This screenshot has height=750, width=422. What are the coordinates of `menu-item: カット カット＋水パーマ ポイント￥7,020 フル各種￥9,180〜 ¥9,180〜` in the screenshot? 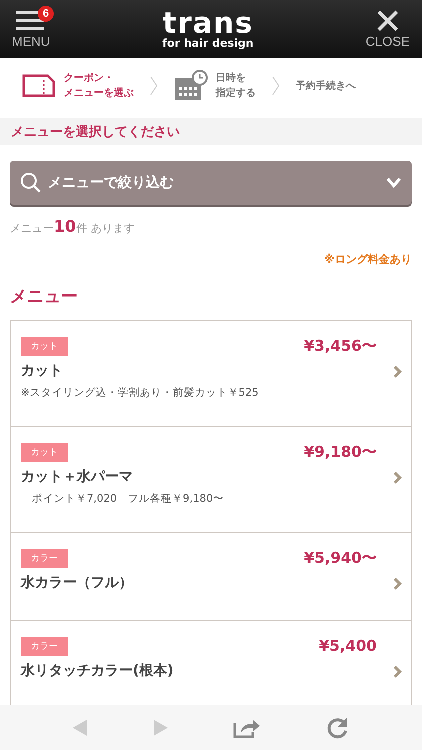 It's located at (211, 480).